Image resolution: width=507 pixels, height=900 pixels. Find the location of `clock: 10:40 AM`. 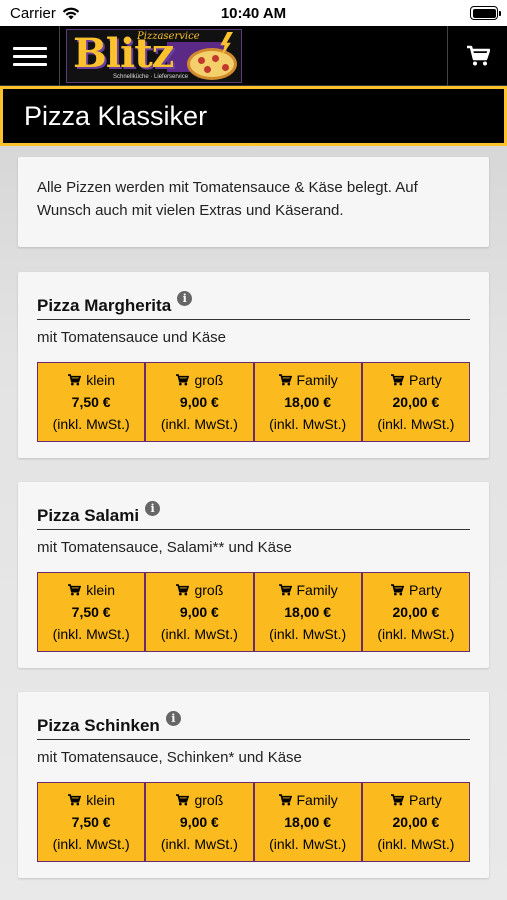

clock: 10:40 AM is located at coordinates (253, 13).